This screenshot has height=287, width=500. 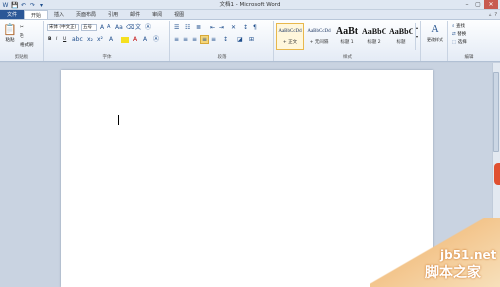 What do you see at coordinates (221, 27) in the screenshot?
I see `increase-indent-icon: ⇥` at bounding box center [221, 27].